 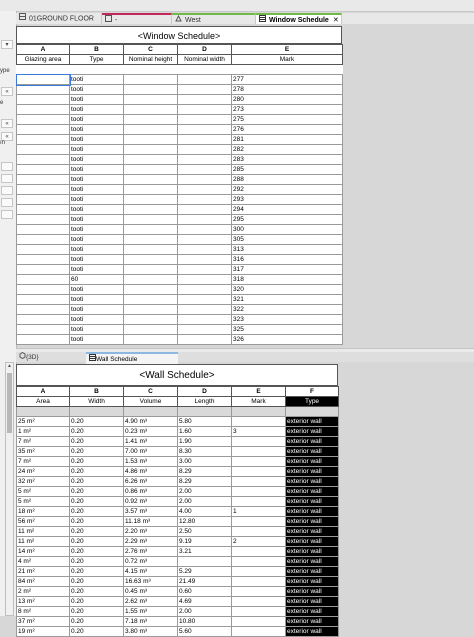 What do you see at coordinates (150, 421) in the screenshot?
I see `table-cell: 4.90 m³` at bounding box center [150, 421].